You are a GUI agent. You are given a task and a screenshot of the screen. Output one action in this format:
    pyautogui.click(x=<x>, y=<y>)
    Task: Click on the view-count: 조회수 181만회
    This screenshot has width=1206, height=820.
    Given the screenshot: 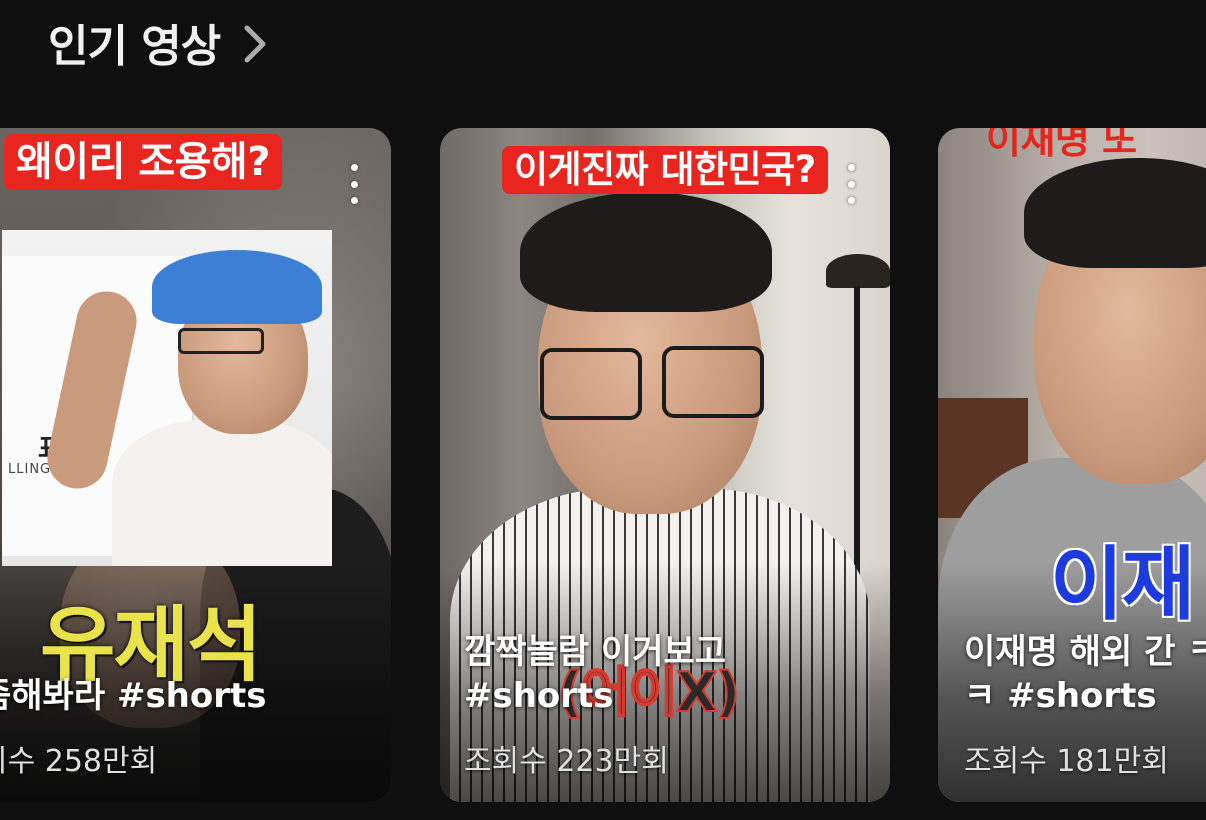 What is the action you would take?
    pyautogui.click(x=1066, y=761)
    